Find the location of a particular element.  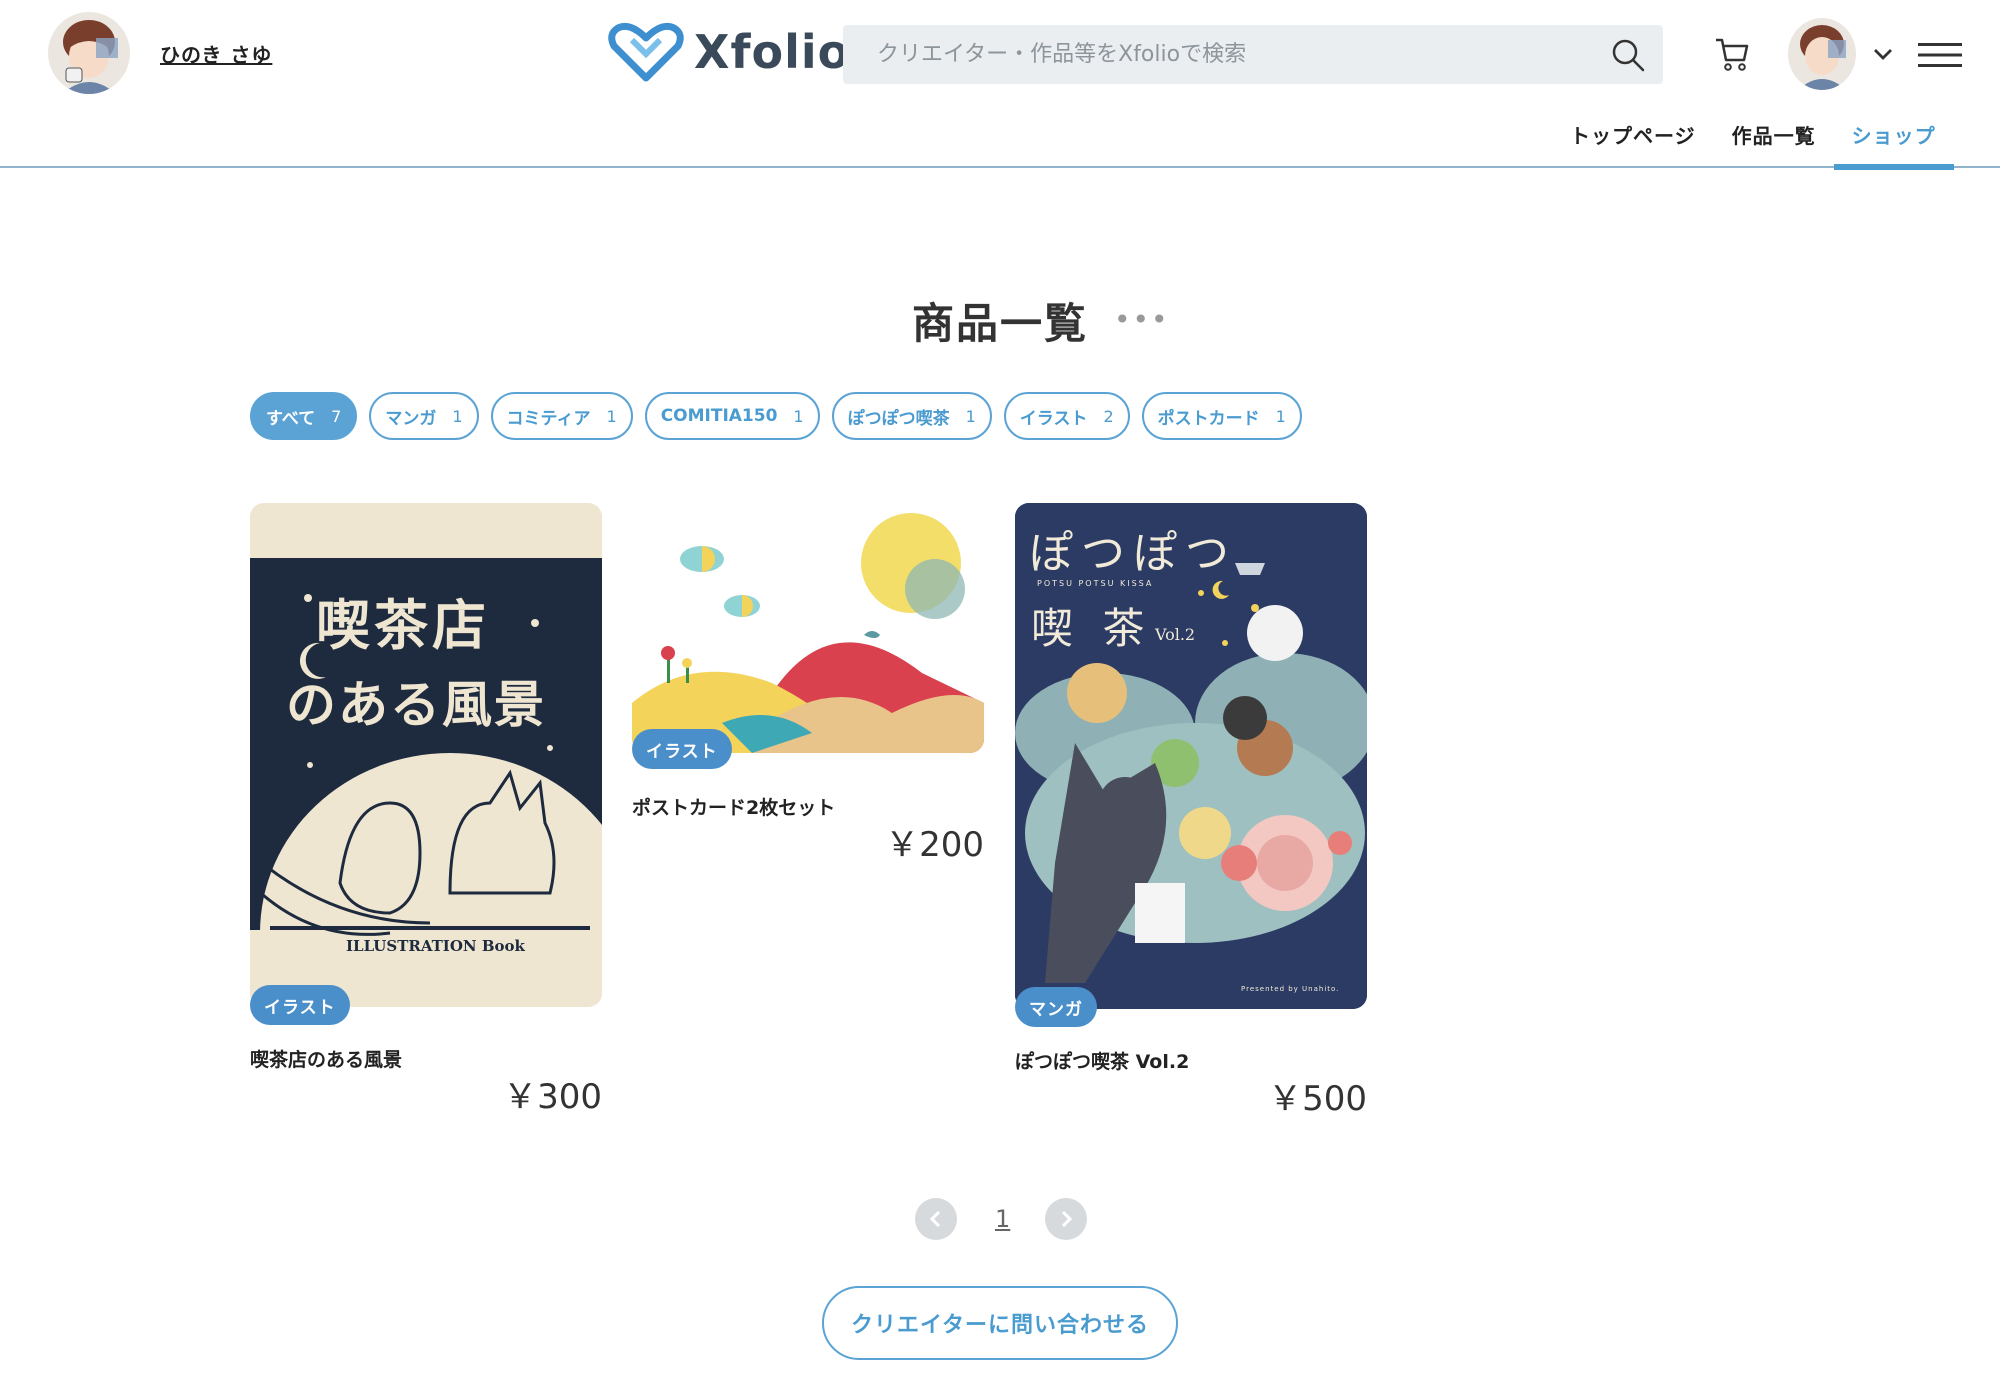

product-card: イラスト ポストカード2枚セット ￥200 is located at coordinates (808, 684).